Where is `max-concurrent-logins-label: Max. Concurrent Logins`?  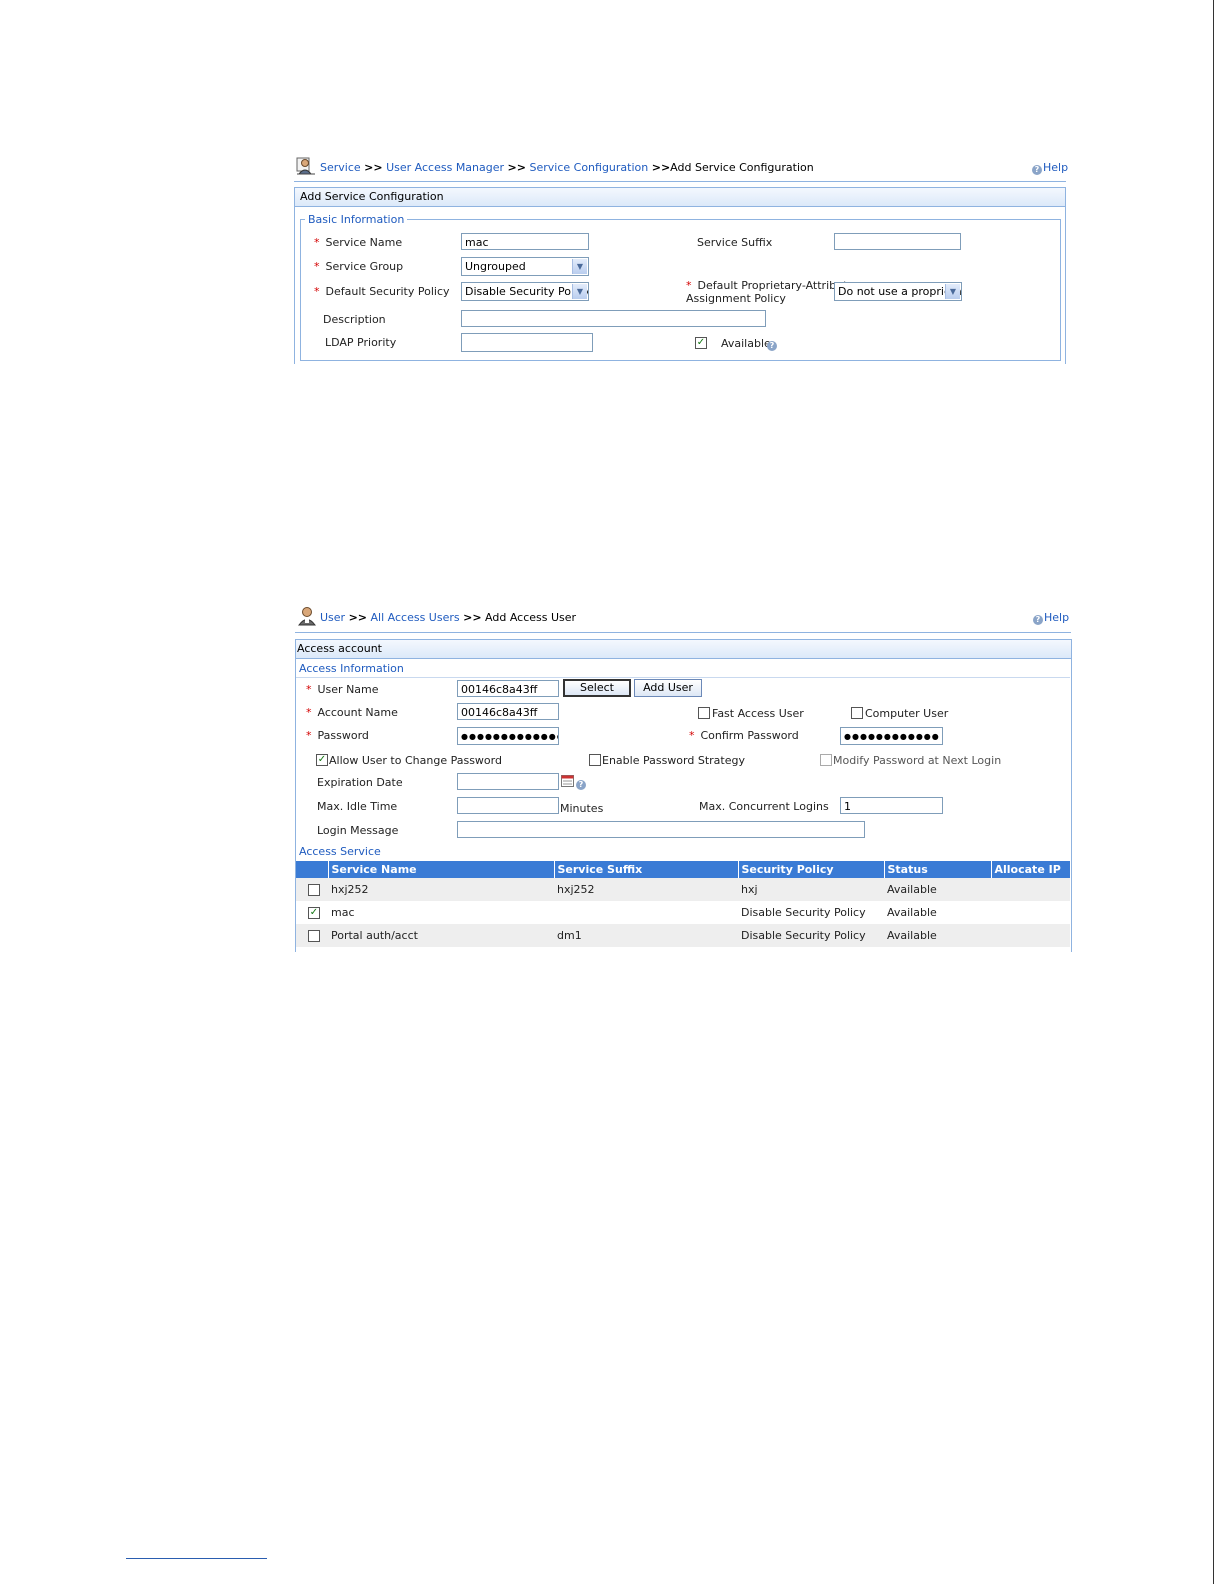 max-concurrent-logins-label: Max. Concurrent Logins is located at coordinates (764, 806).